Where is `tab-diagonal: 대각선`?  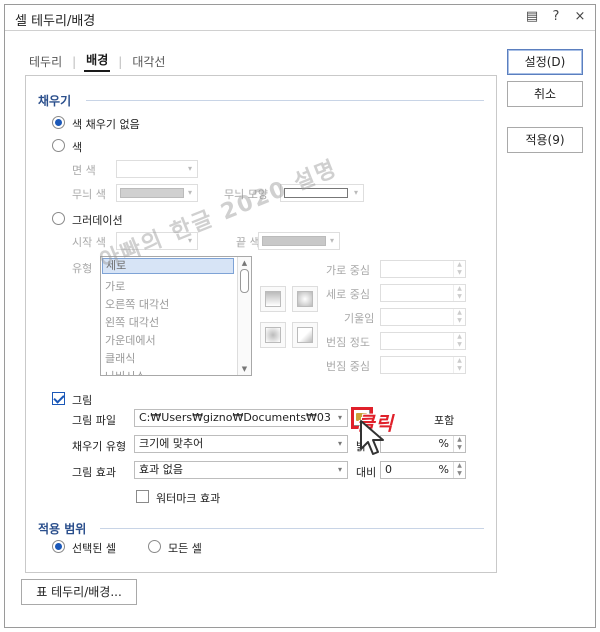
tab-diagonal: 대각선 is located at coordinates (148, 61).